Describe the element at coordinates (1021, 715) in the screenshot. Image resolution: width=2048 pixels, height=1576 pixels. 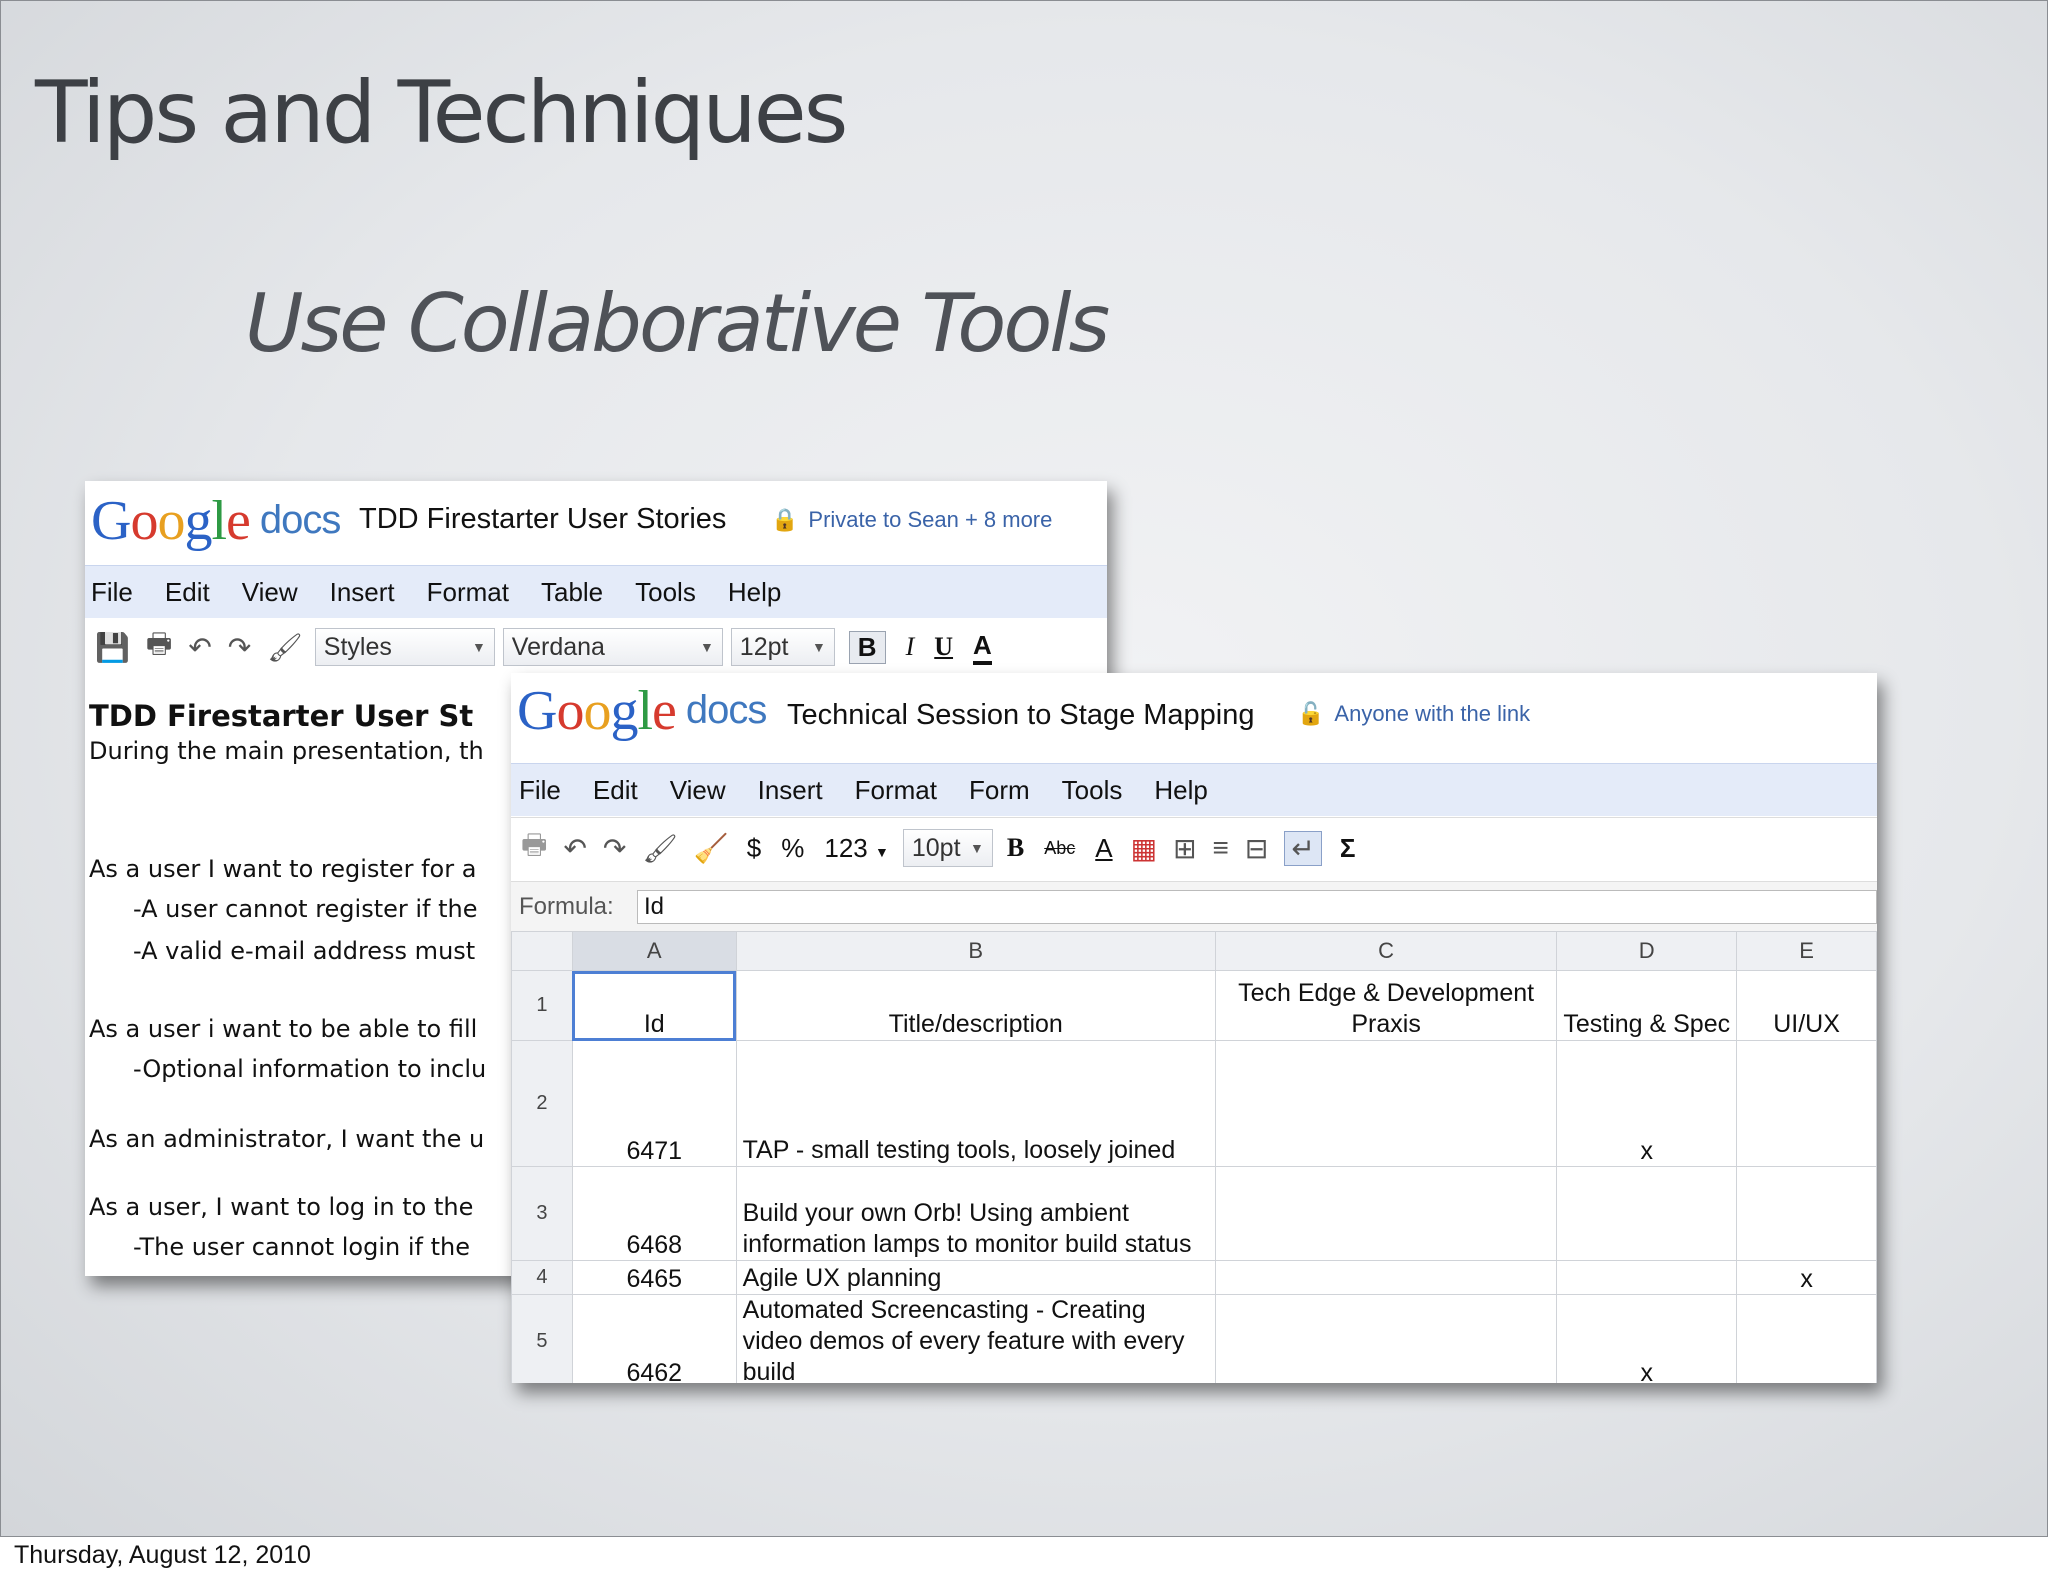
I see `spreadsheet-title: Technical Session to Stage Mapping` at that location.